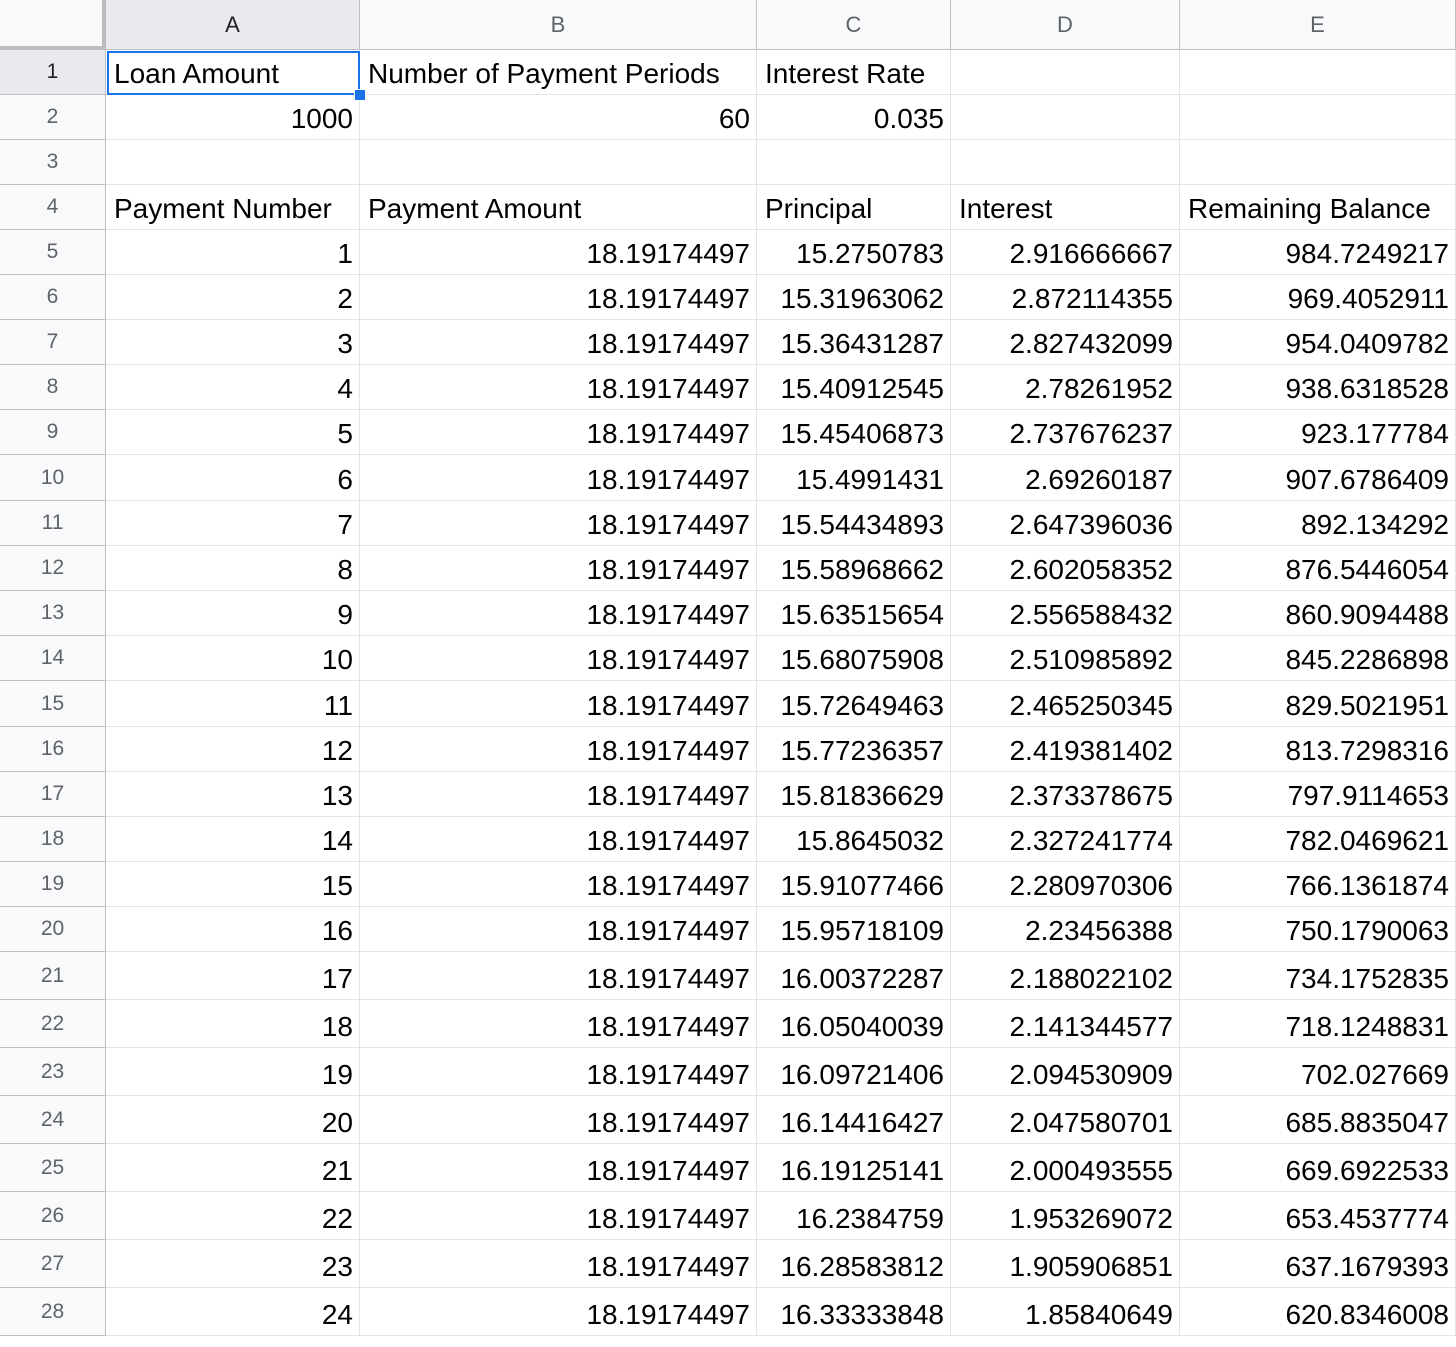 This screenshot has height=1347, width=1456. Describe the element at coordinates (53, 72) in the screenshot. I see `row-header-1: 1` at that location.